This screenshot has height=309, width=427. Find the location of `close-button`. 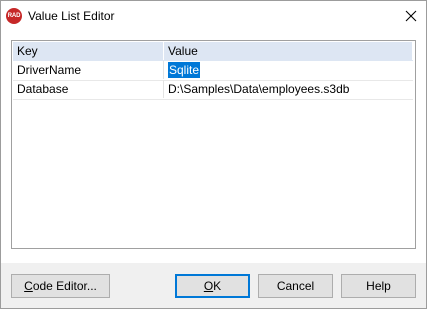

close-button is located at coordinates (411, 16).